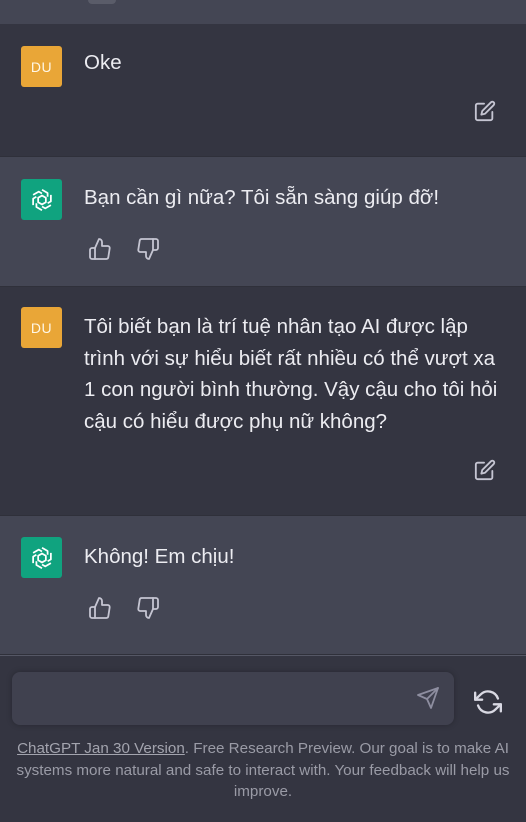 The height and width of the screenshot is (822, 526). I want to click on previous-message-edge, so click(263, 12).